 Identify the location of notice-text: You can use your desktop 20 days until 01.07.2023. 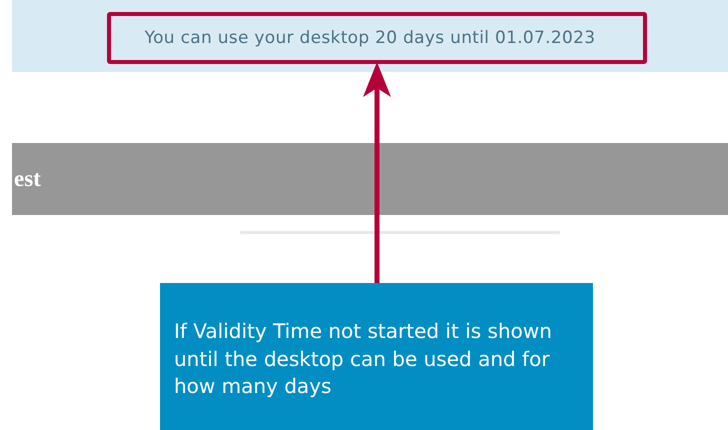
(370, 37).